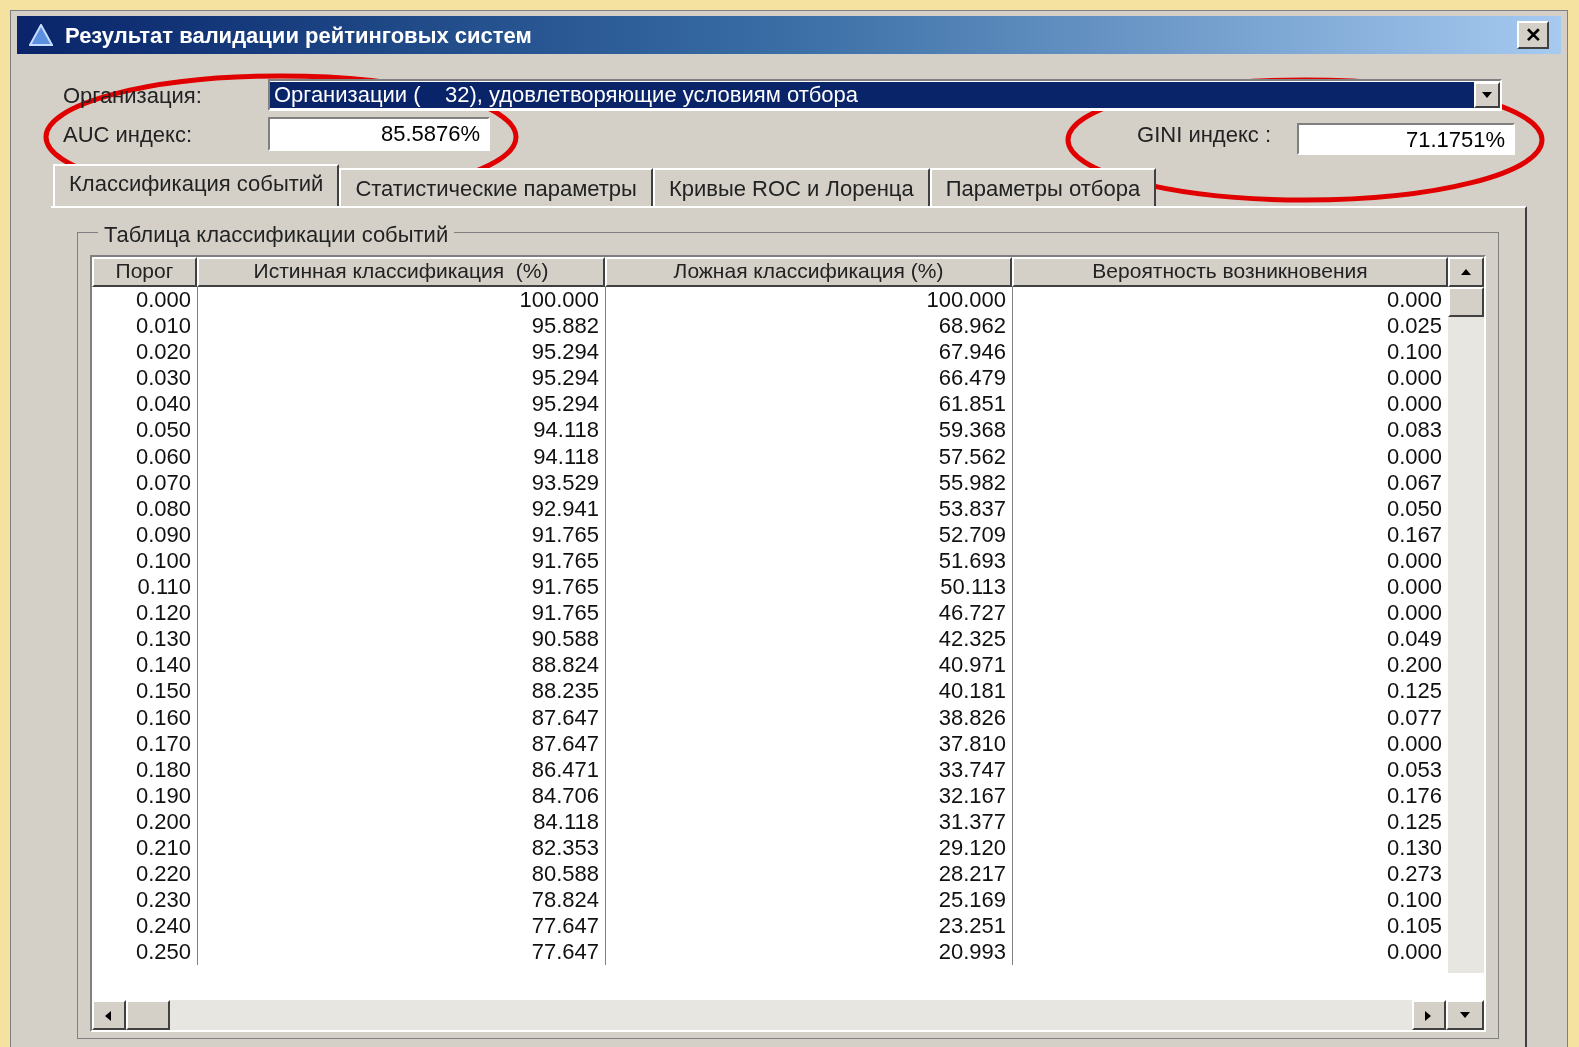 This screenshot has height=1047, width=1579. What do you see at coordinates (144, 272) in the screenshot?
I see `column-header: Порог` at bounding box center [144, 272].